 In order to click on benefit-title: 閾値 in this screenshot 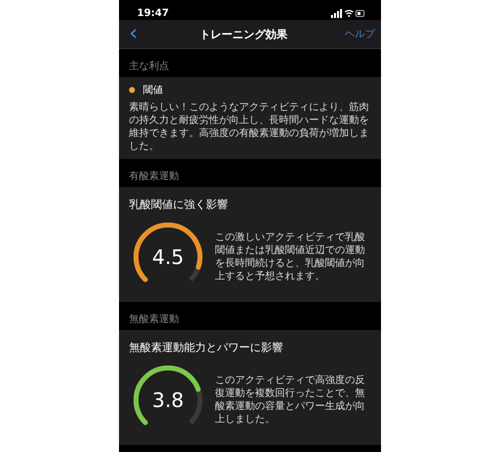, I will do `click(153, 90)`.